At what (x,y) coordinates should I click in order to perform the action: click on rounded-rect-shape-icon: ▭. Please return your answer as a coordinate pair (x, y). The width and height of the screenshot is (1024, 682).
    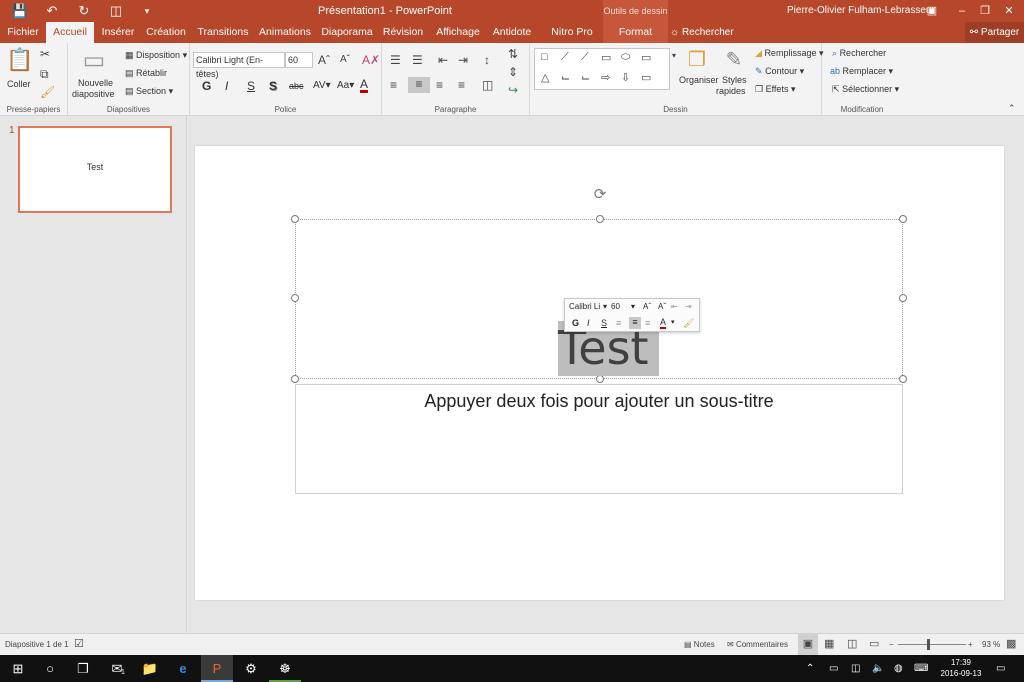
    Looking at the image, I should click on (646, 57).